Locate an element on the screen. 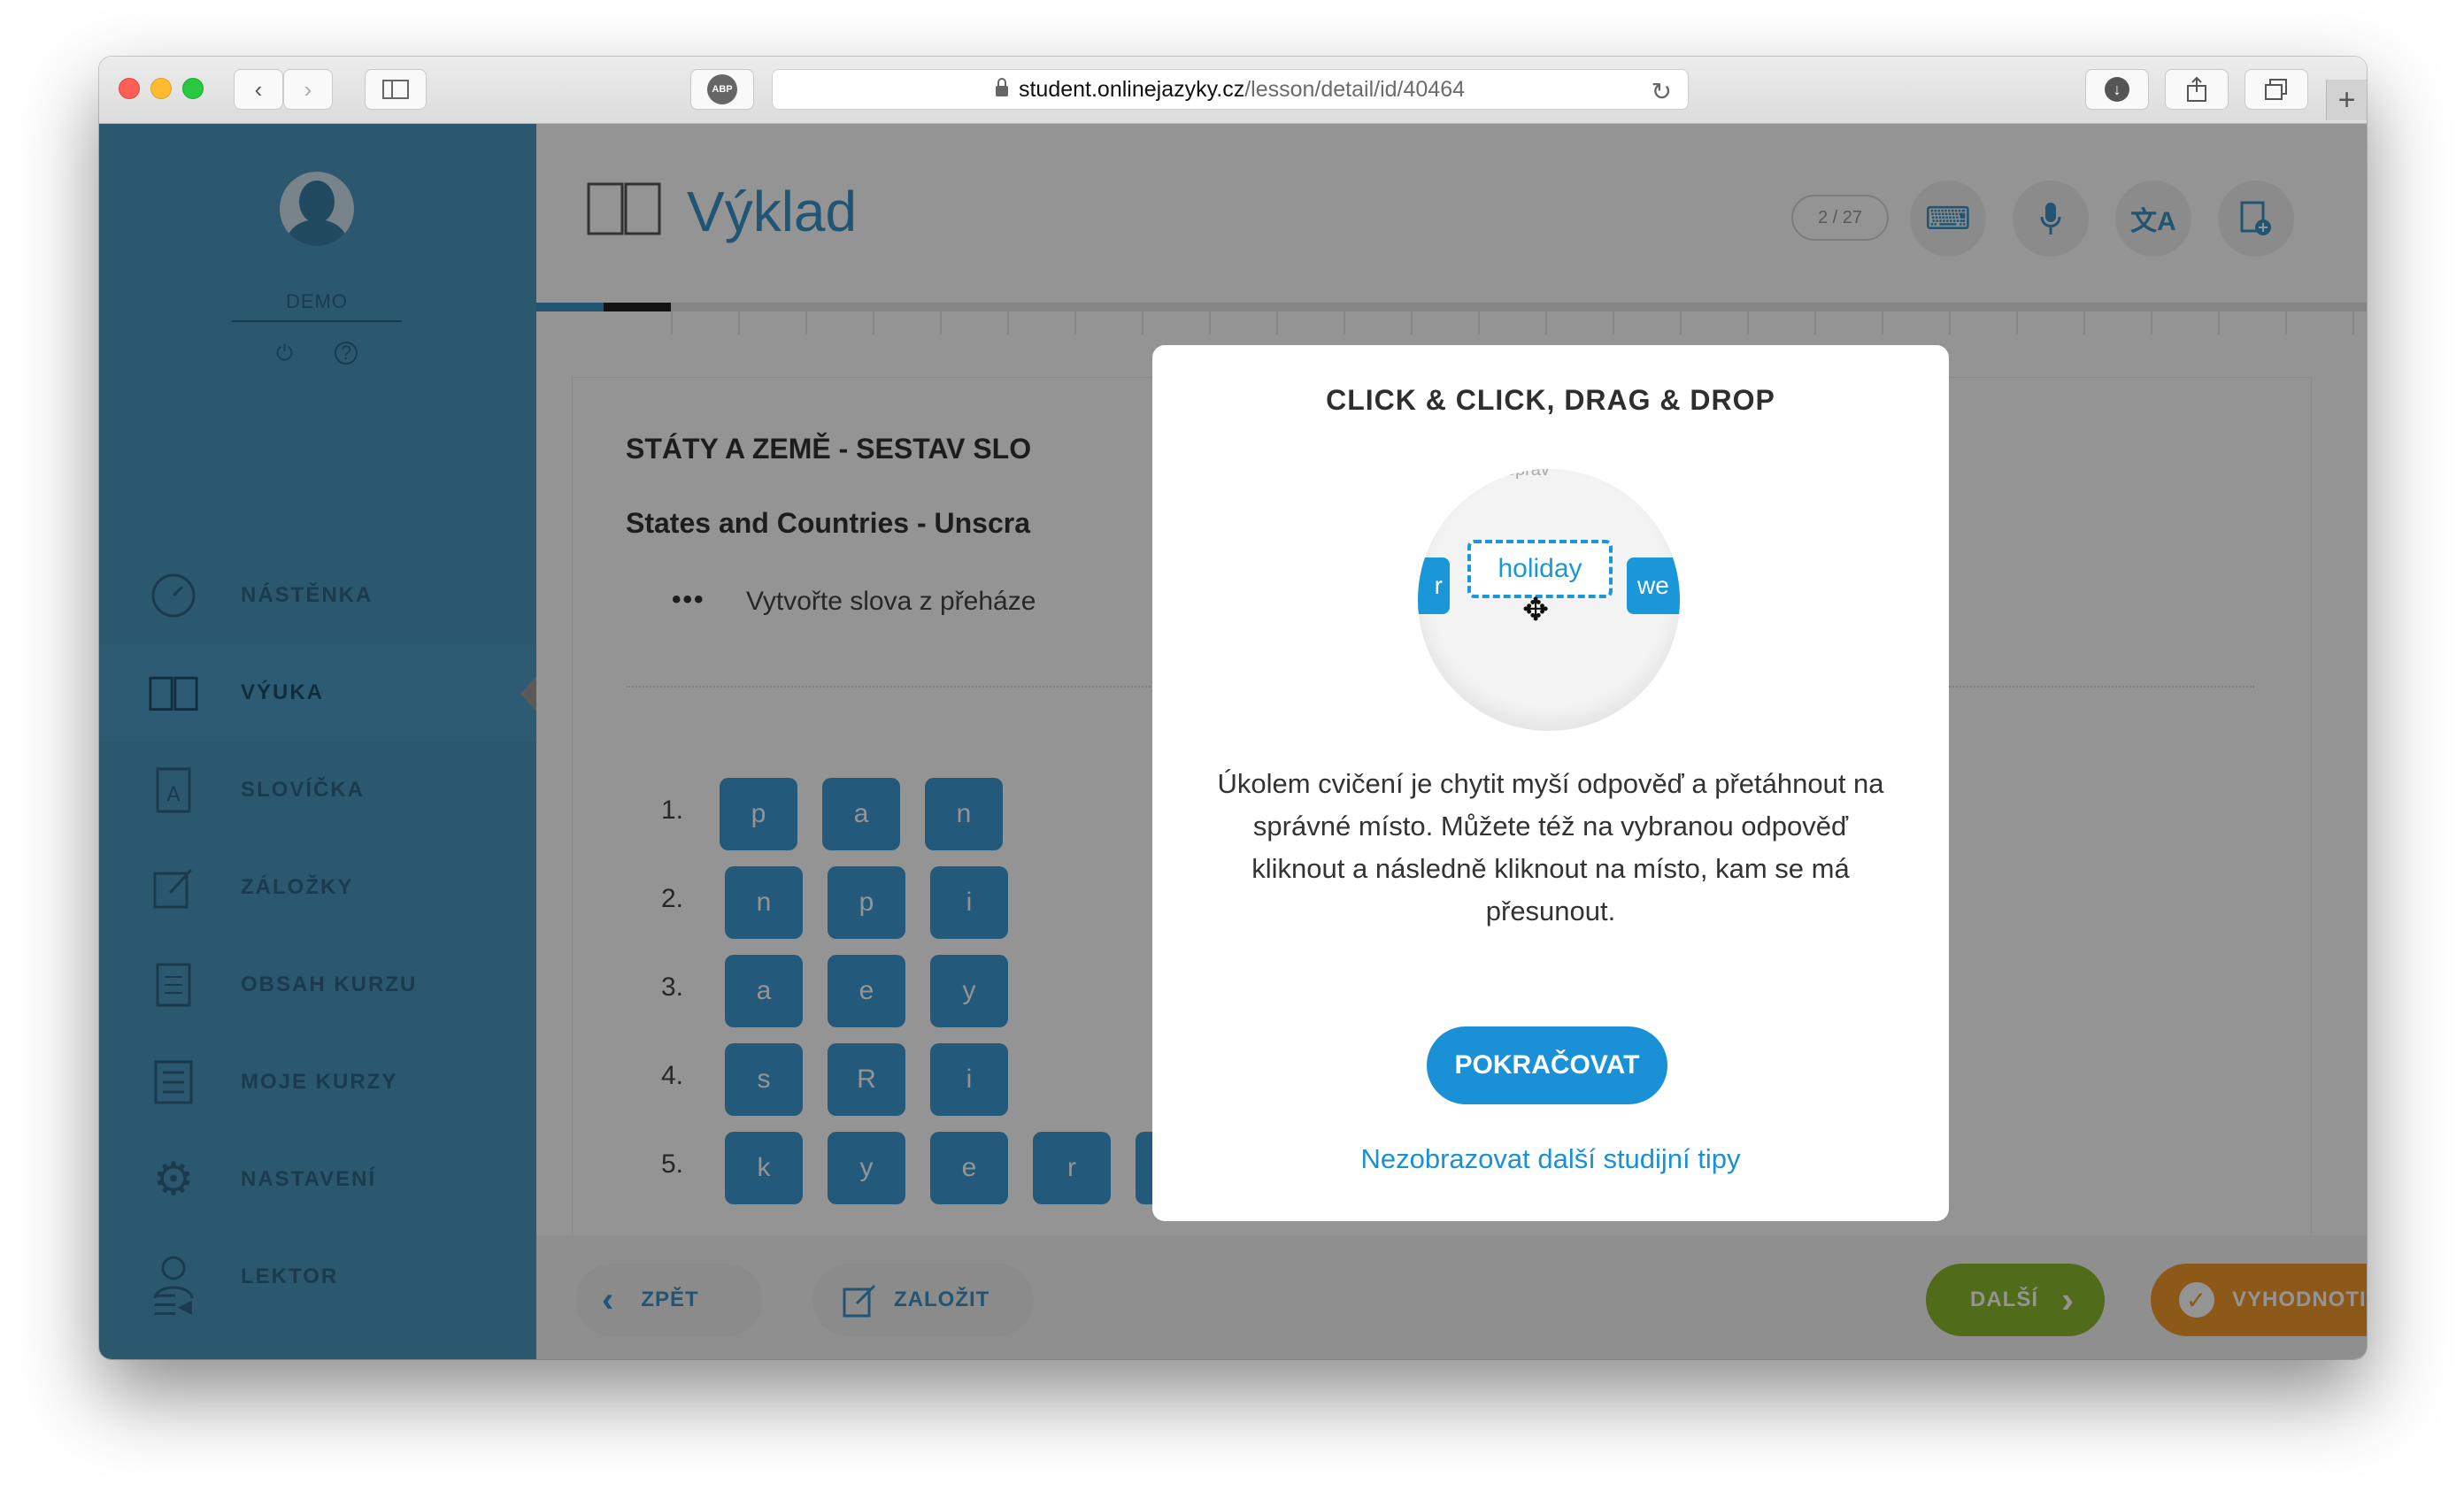 Image resolution: width=2464 pixels, height=1499 pixels. drag-drop-illustration: správ r holiday we ✥ is located at coordinates (1549, 600).